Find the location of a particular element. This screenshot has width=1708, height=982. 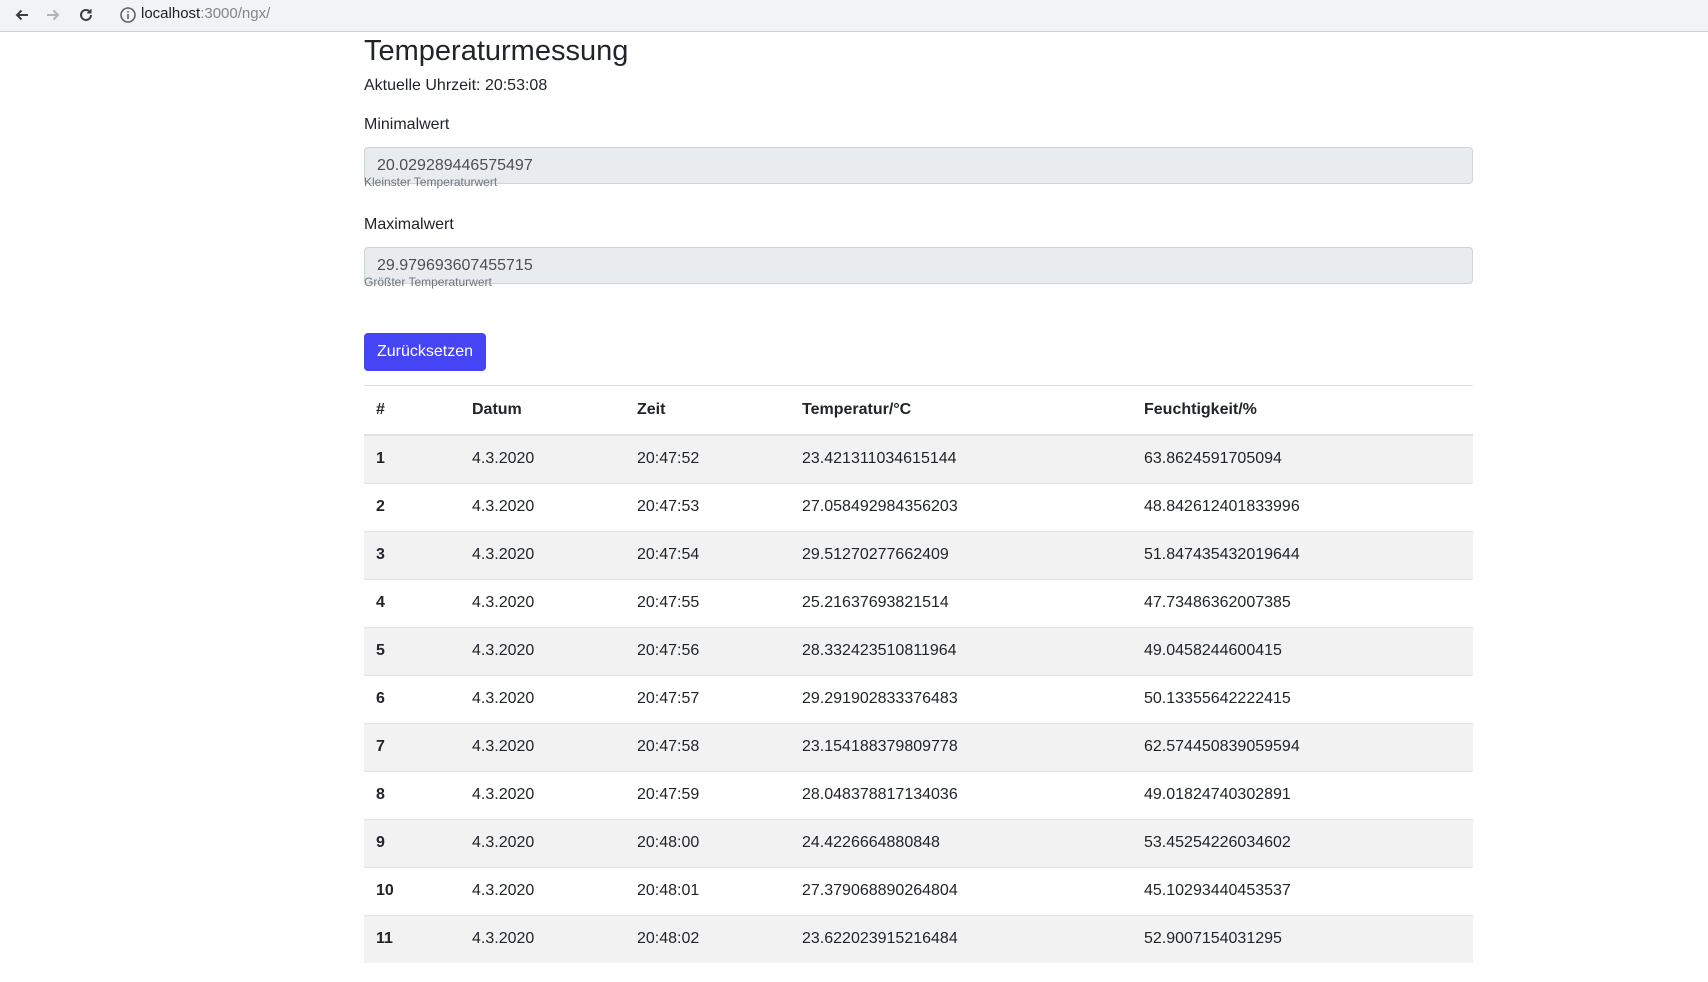

cell-time: 20:47:52 is located at coordinates (707, 458).